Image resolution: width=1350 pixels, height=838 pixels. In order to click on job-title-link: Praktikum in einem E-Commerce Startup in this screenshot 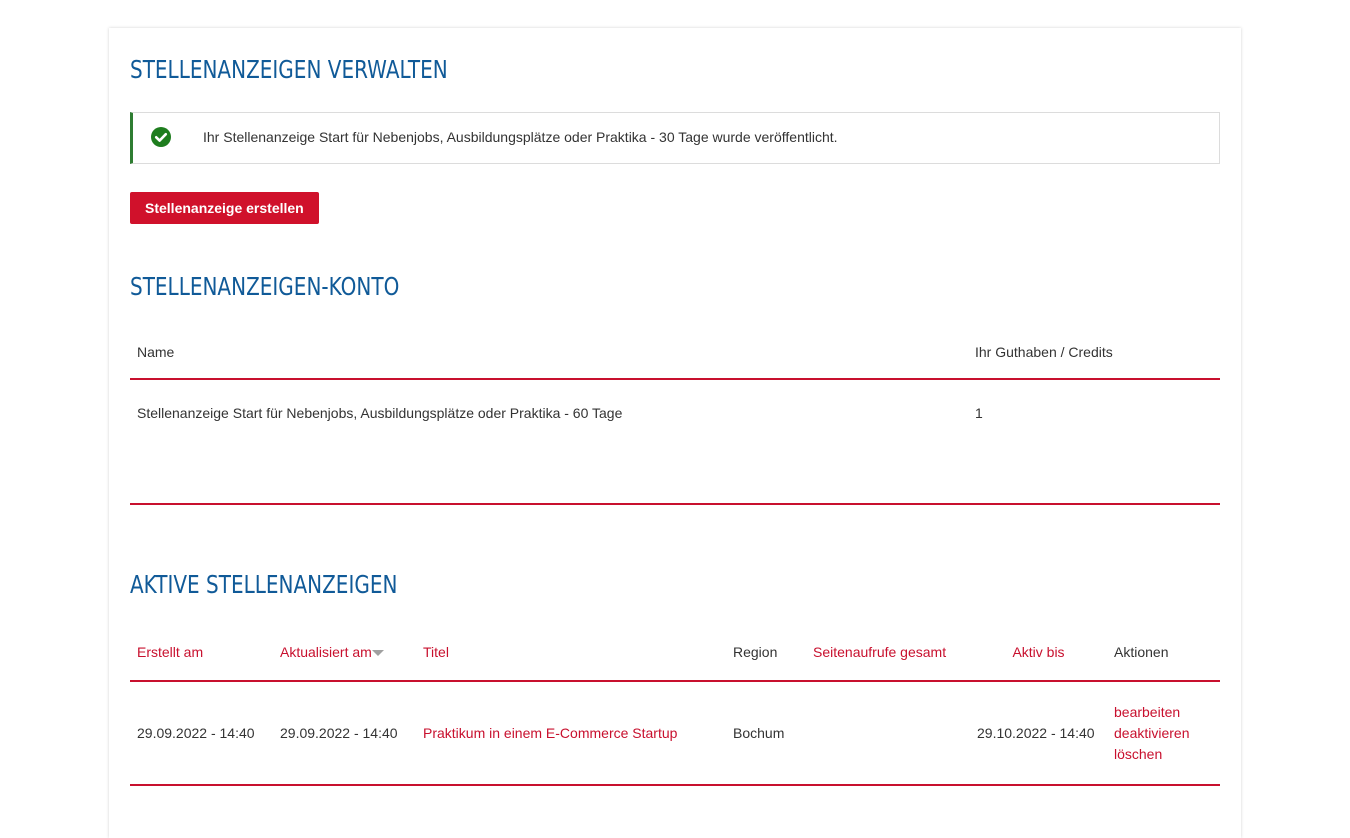, I will do `click(550, 733)`.